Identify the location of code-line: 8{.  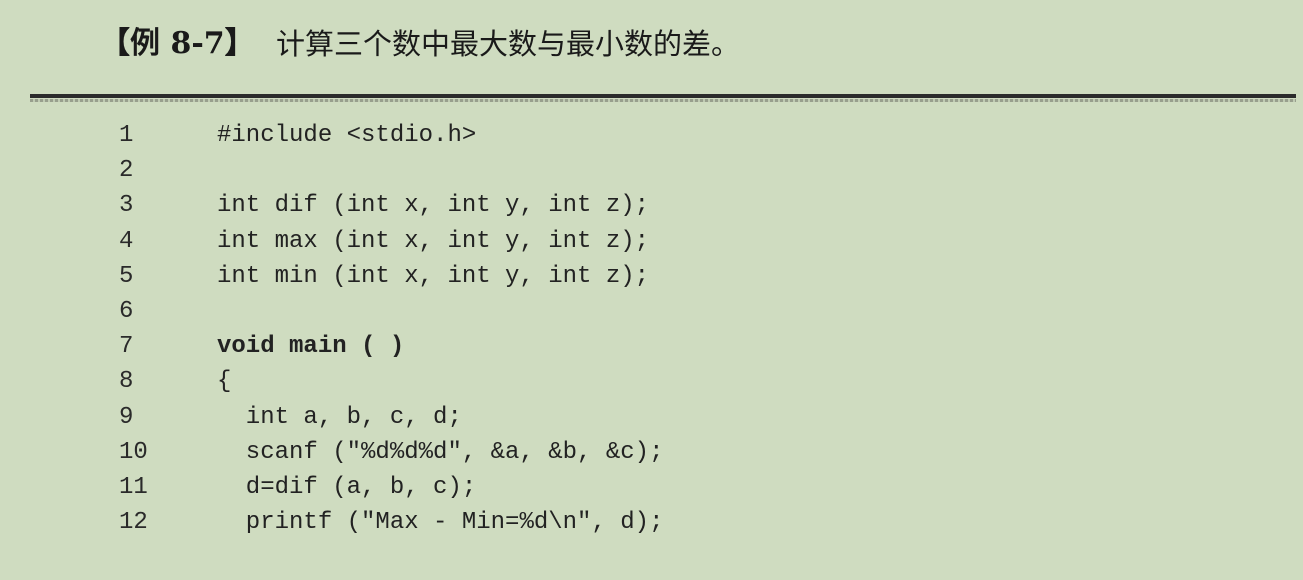
(651, 381).